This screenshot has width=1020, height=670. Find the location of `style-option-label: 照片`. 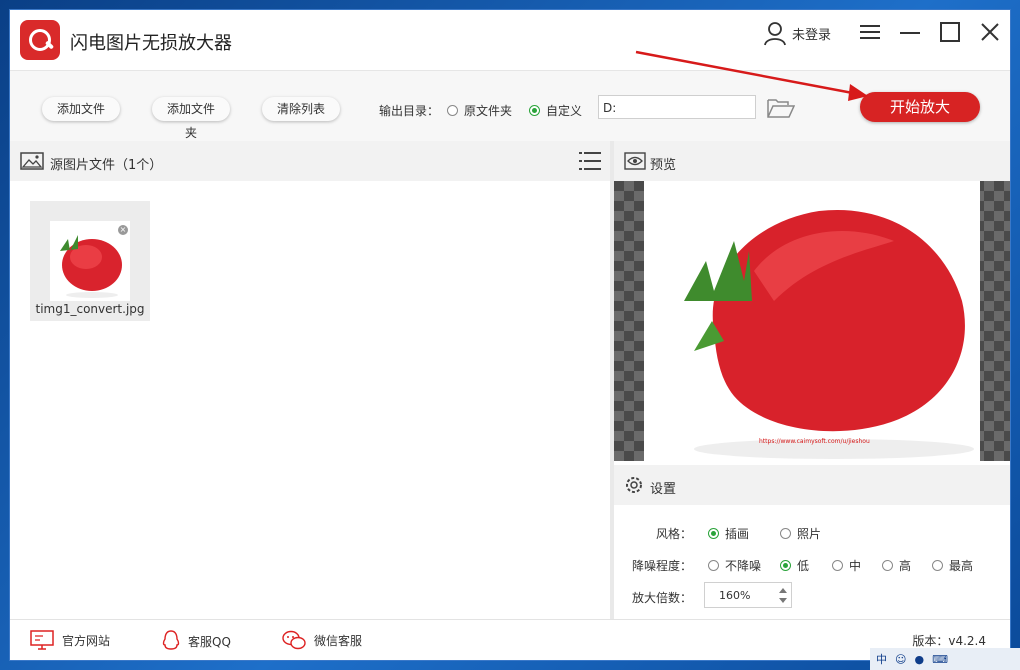

style-option-label: 照片 is located at coordinates (809, 534).